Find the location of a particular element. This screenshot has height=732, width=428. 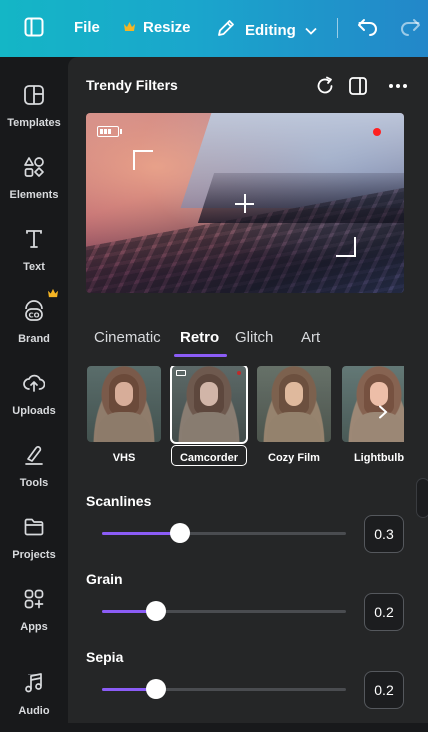

sidebar-item-label: Templates is located at coordinates (34, 123).